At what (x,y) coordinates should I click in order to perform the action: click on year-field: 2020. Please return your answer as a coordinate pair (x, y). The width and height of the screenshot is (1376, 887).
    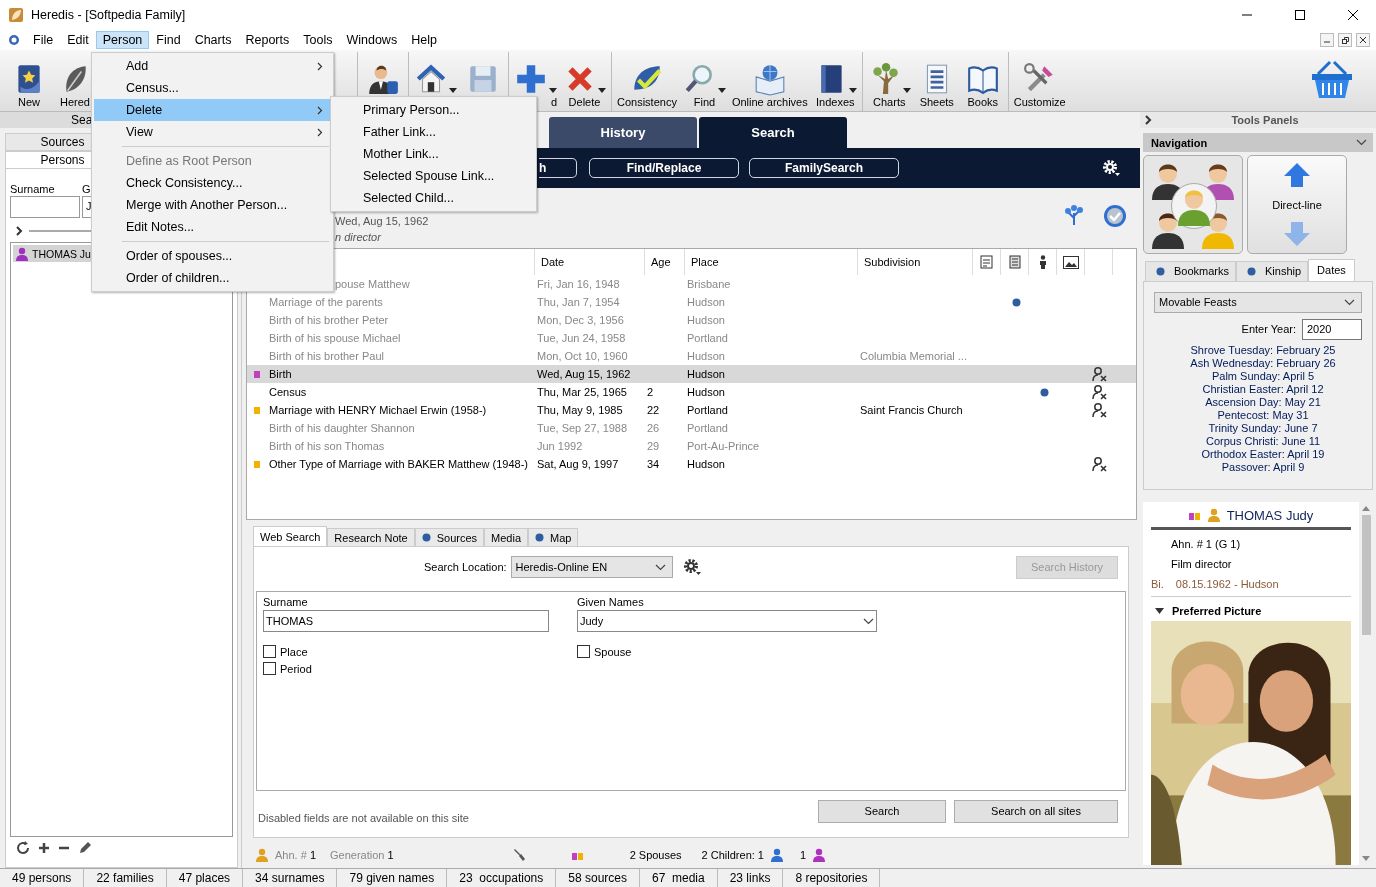
    Looking at the image, I should click on (1332, 329).